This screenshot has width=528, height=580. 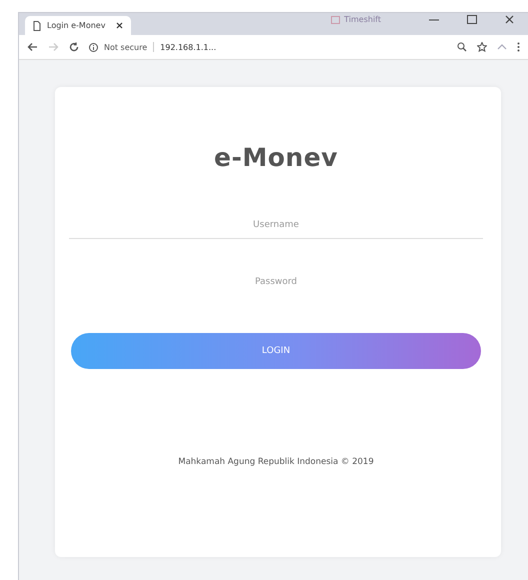 I want to click on username-field: Username, so click(x=276, y=225).